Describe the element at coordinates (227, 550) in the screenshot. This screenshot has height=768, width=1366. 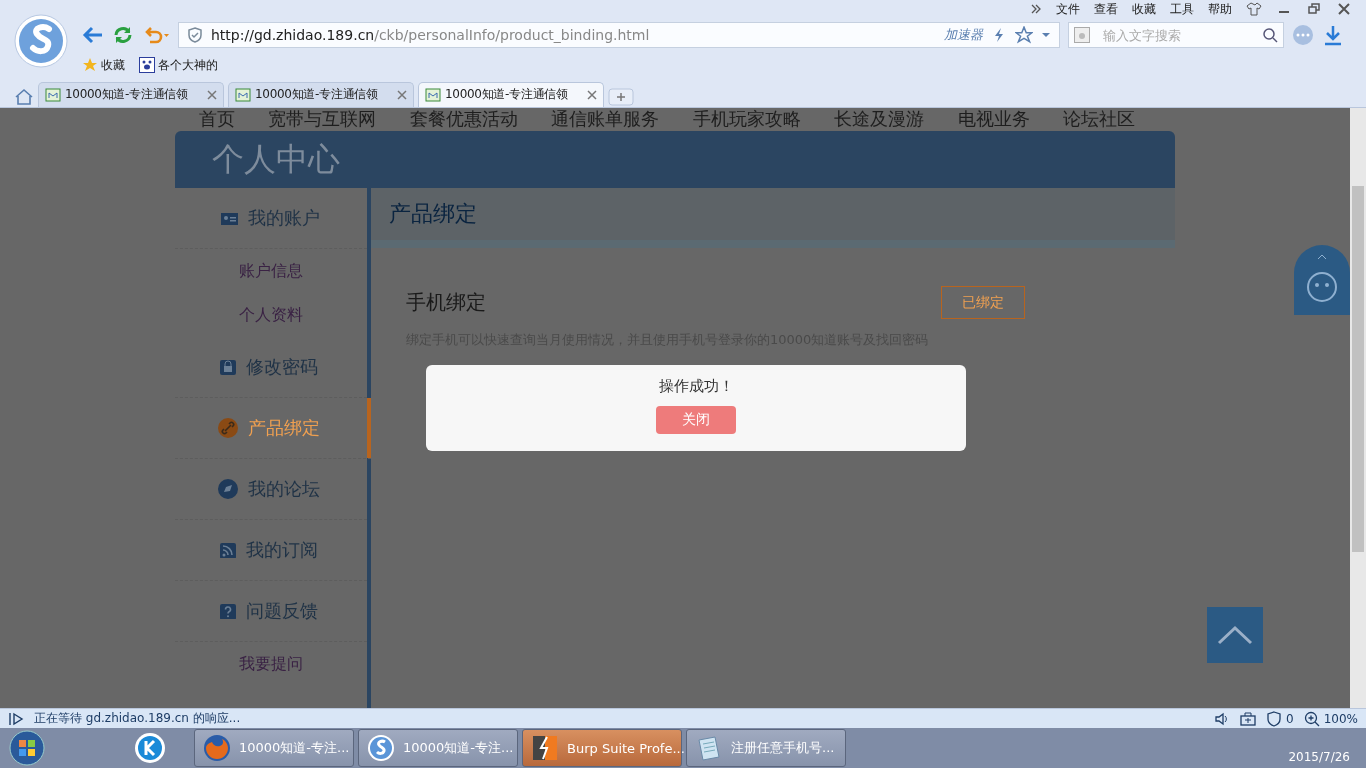
I see `rss-icon` at that location.